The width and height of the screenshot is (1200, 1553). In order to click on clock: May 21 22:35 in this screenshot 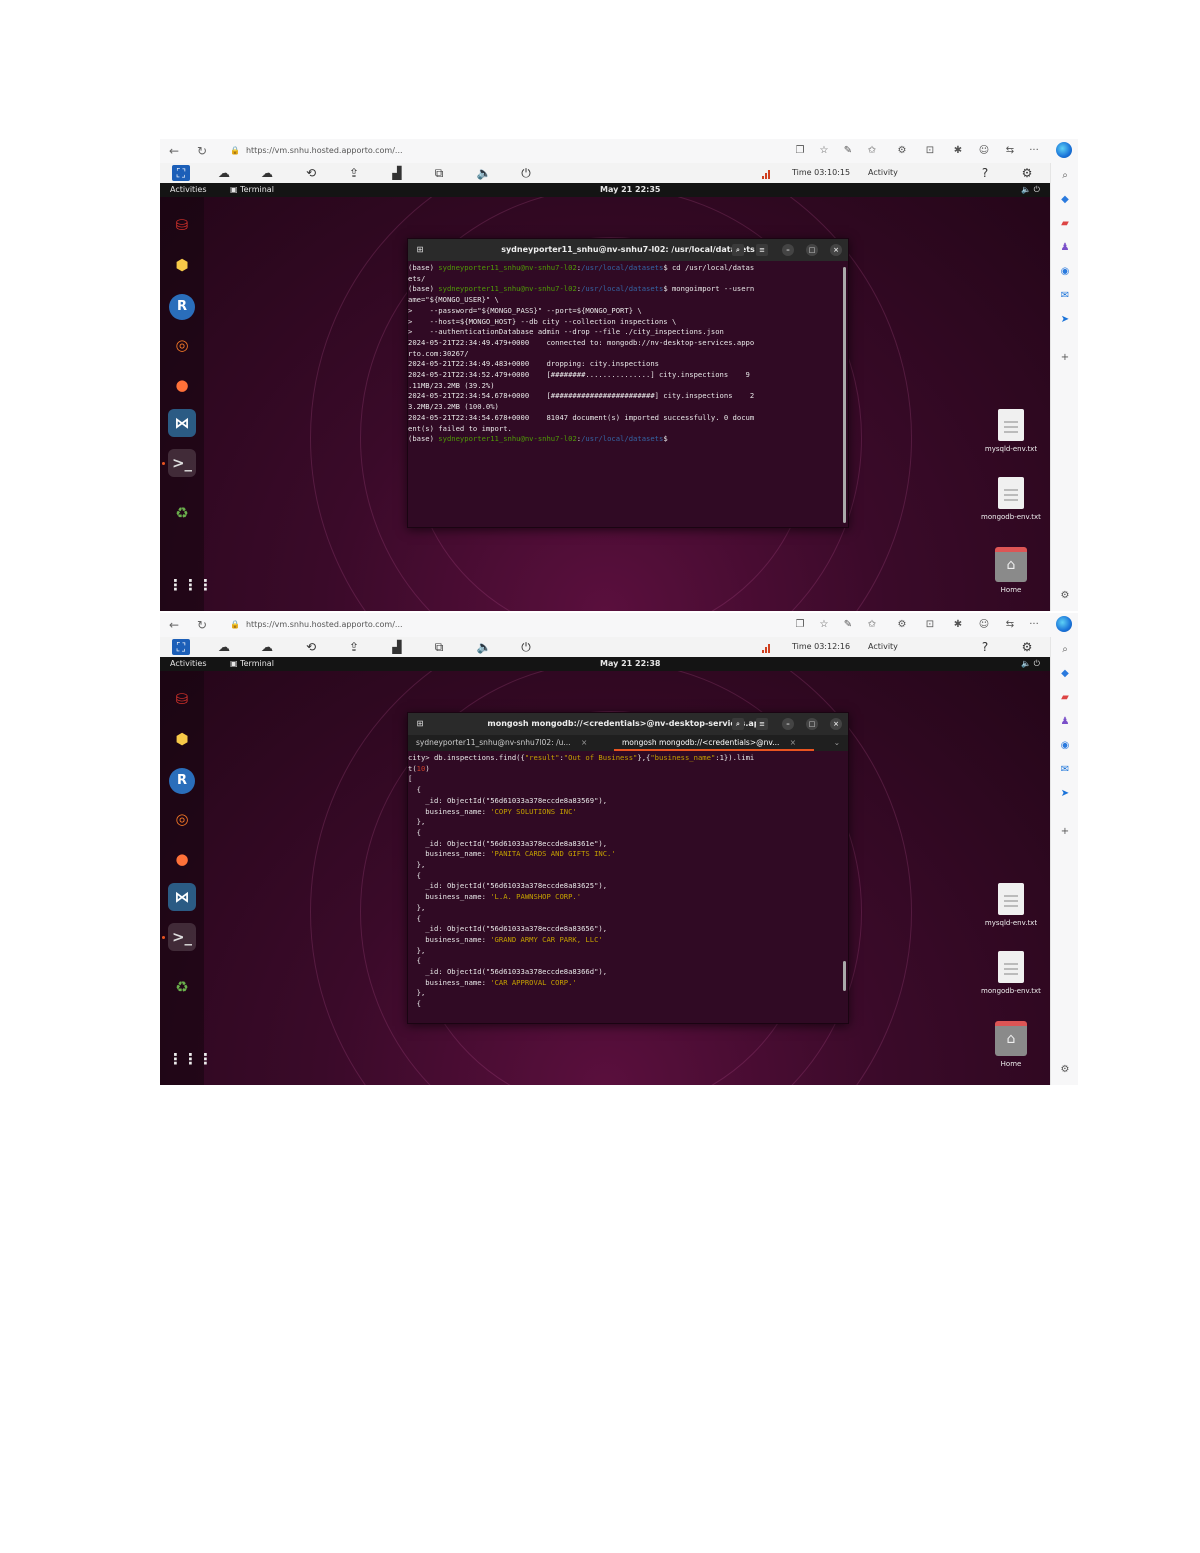, I will do `click(630, 190)`.